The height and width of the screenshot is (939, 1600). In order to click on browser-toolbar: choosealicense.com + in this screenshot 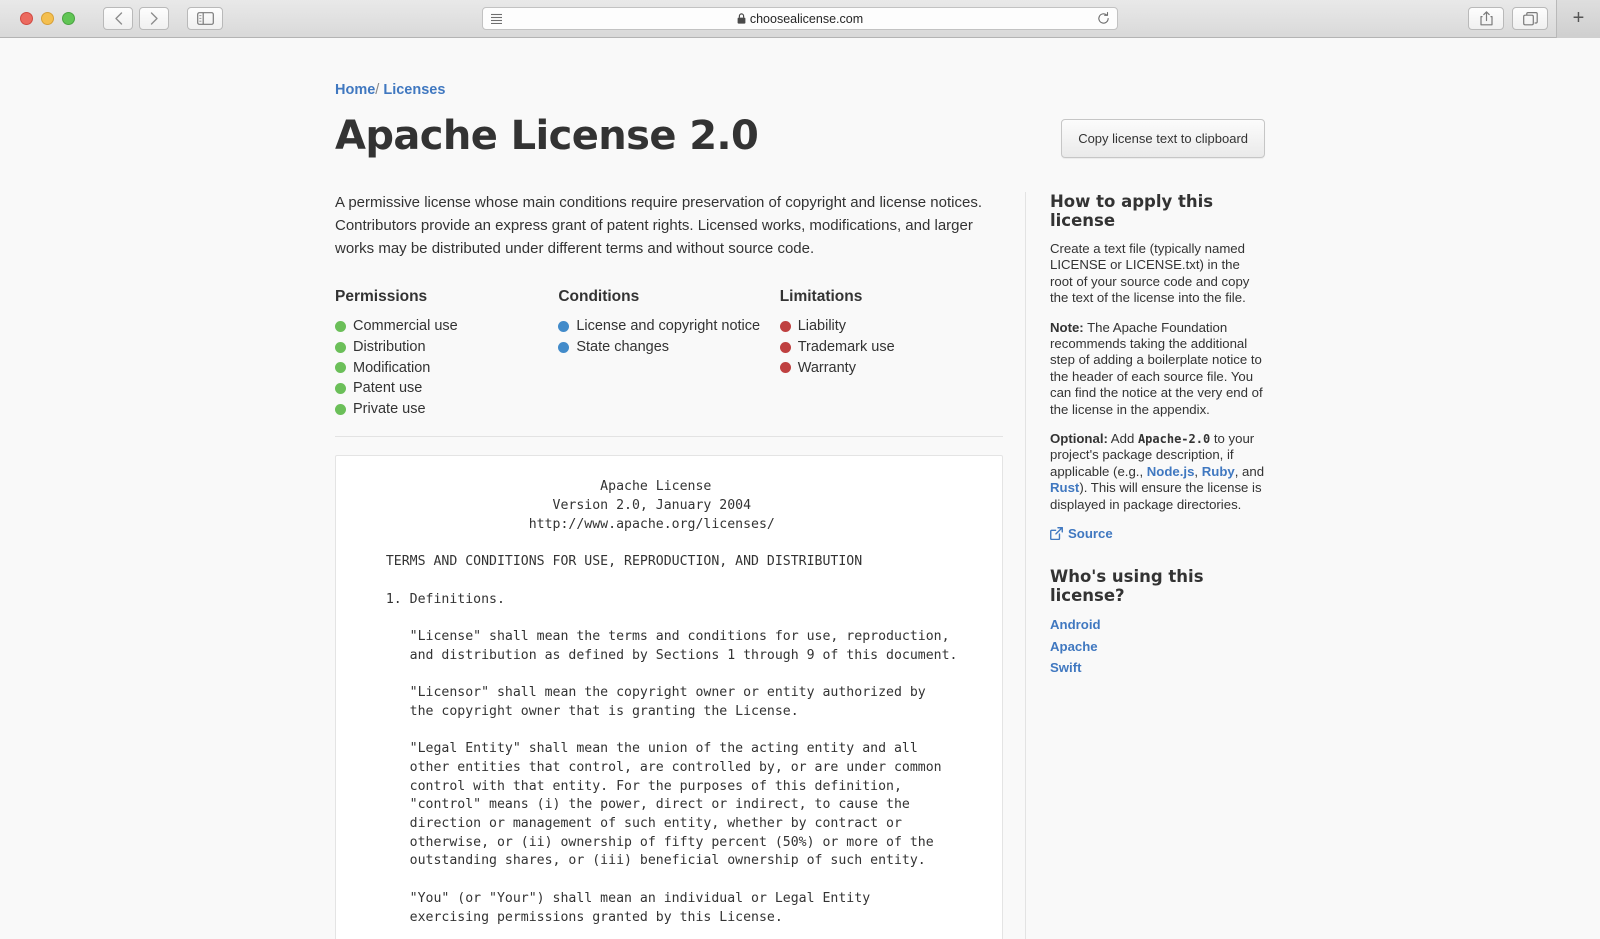, I will do `click(800, 19)`.